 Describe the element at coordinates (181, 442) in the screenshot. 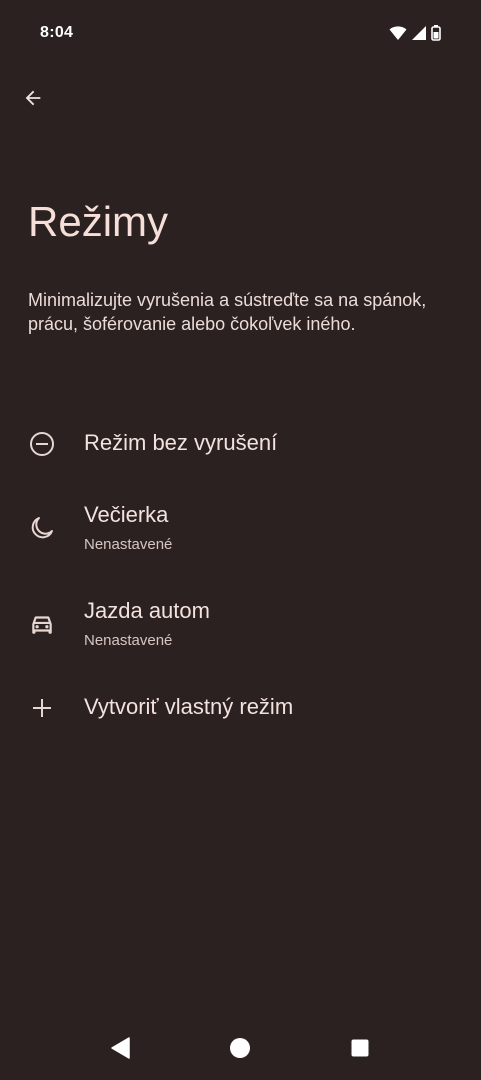

I see `mode-title: Režim bez vyrušení` at that location.